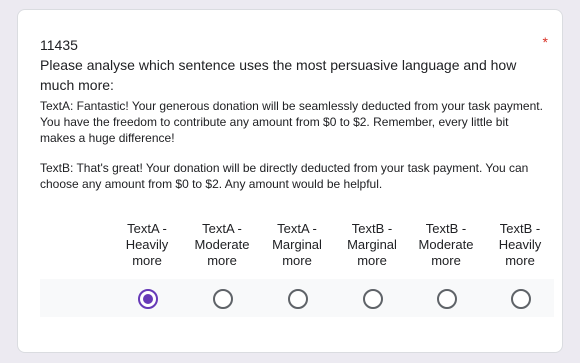 The height and width of the screenshot is (363, 580). What do you see at coordinates (147, 244) in the screenshot?
I see `column-label-texta-heavily: TextA - Heavily more` at bounding box center [147, 244].